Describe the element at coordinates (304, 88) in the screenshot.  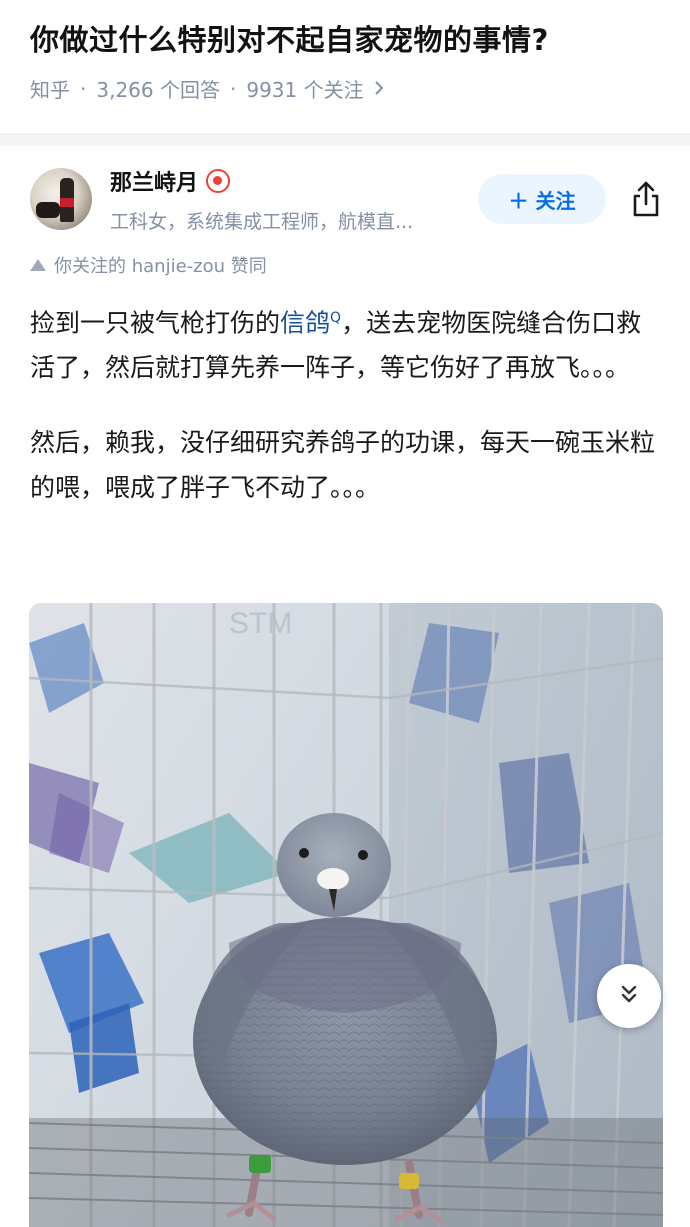
I see `followers-count: 9931 个关注` at that location.